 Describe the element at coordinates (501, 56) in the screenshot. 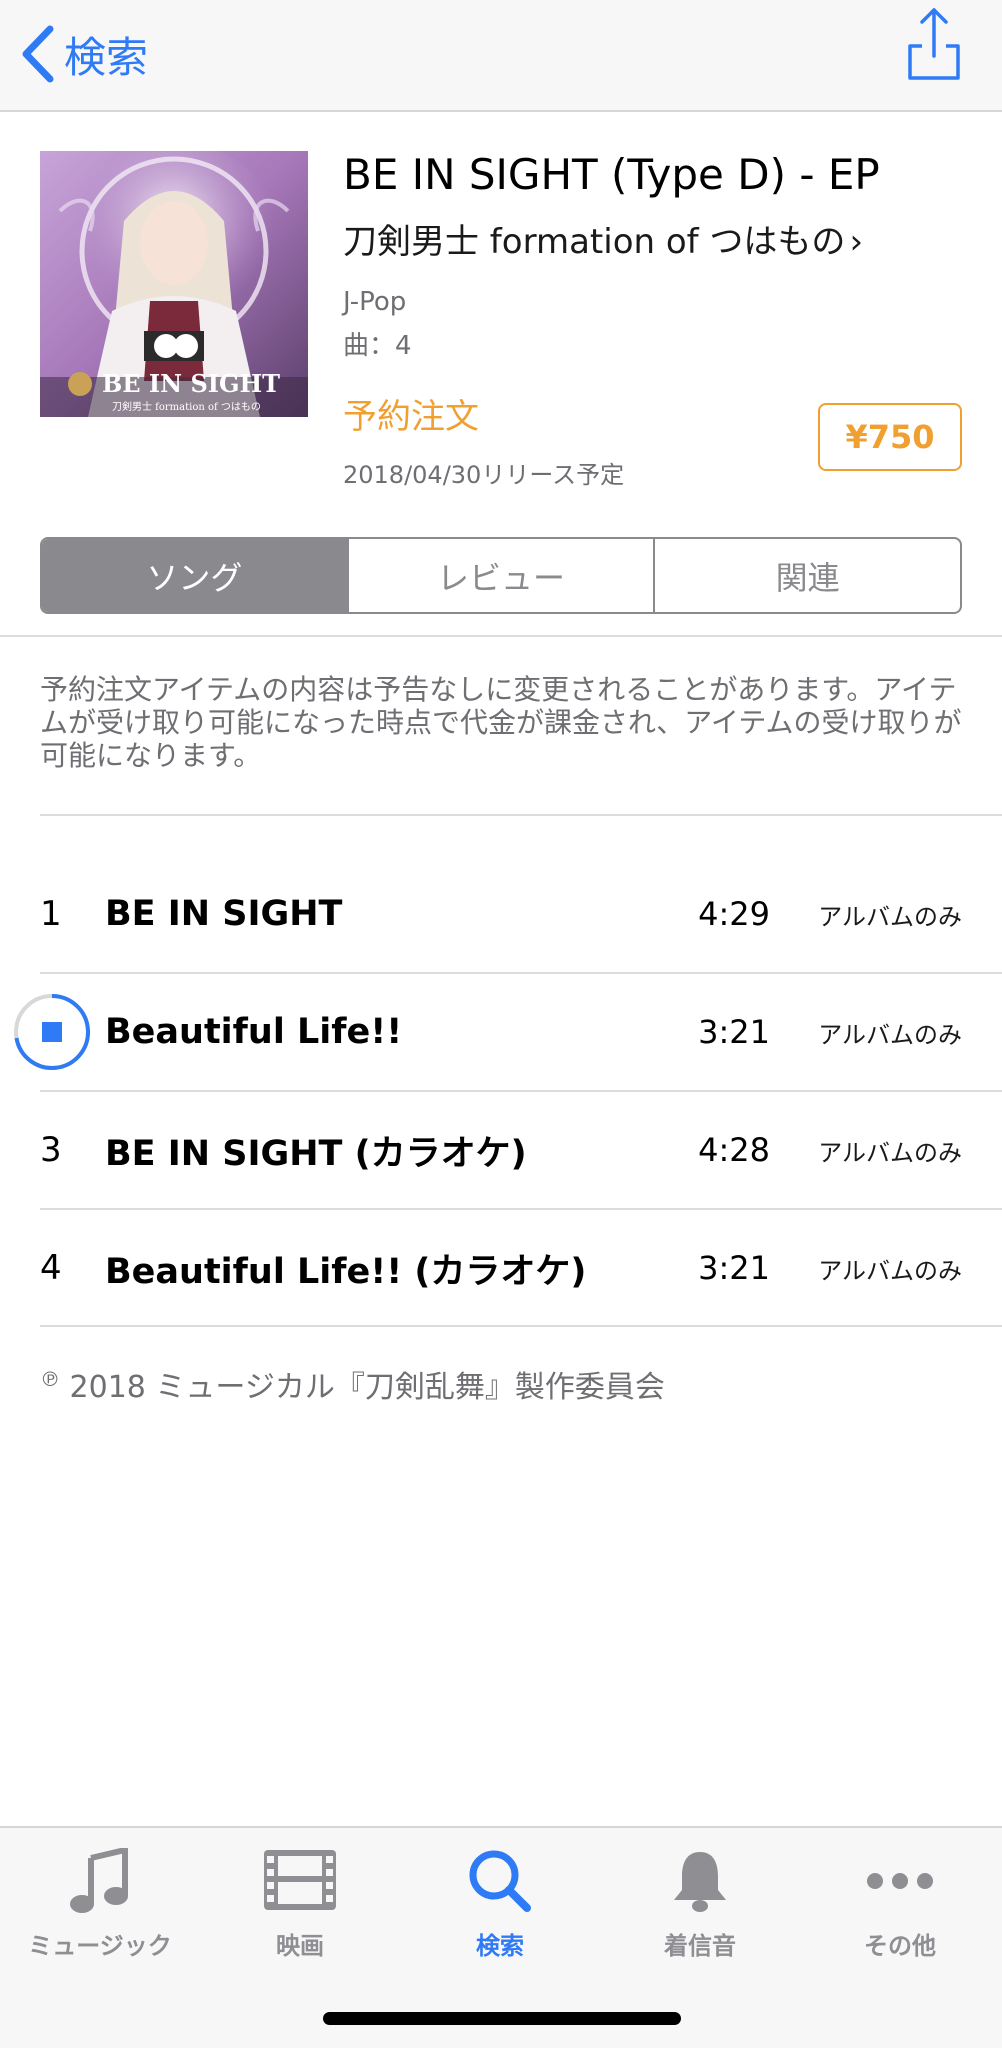

I see `navigation-bar: 検索` at that location.